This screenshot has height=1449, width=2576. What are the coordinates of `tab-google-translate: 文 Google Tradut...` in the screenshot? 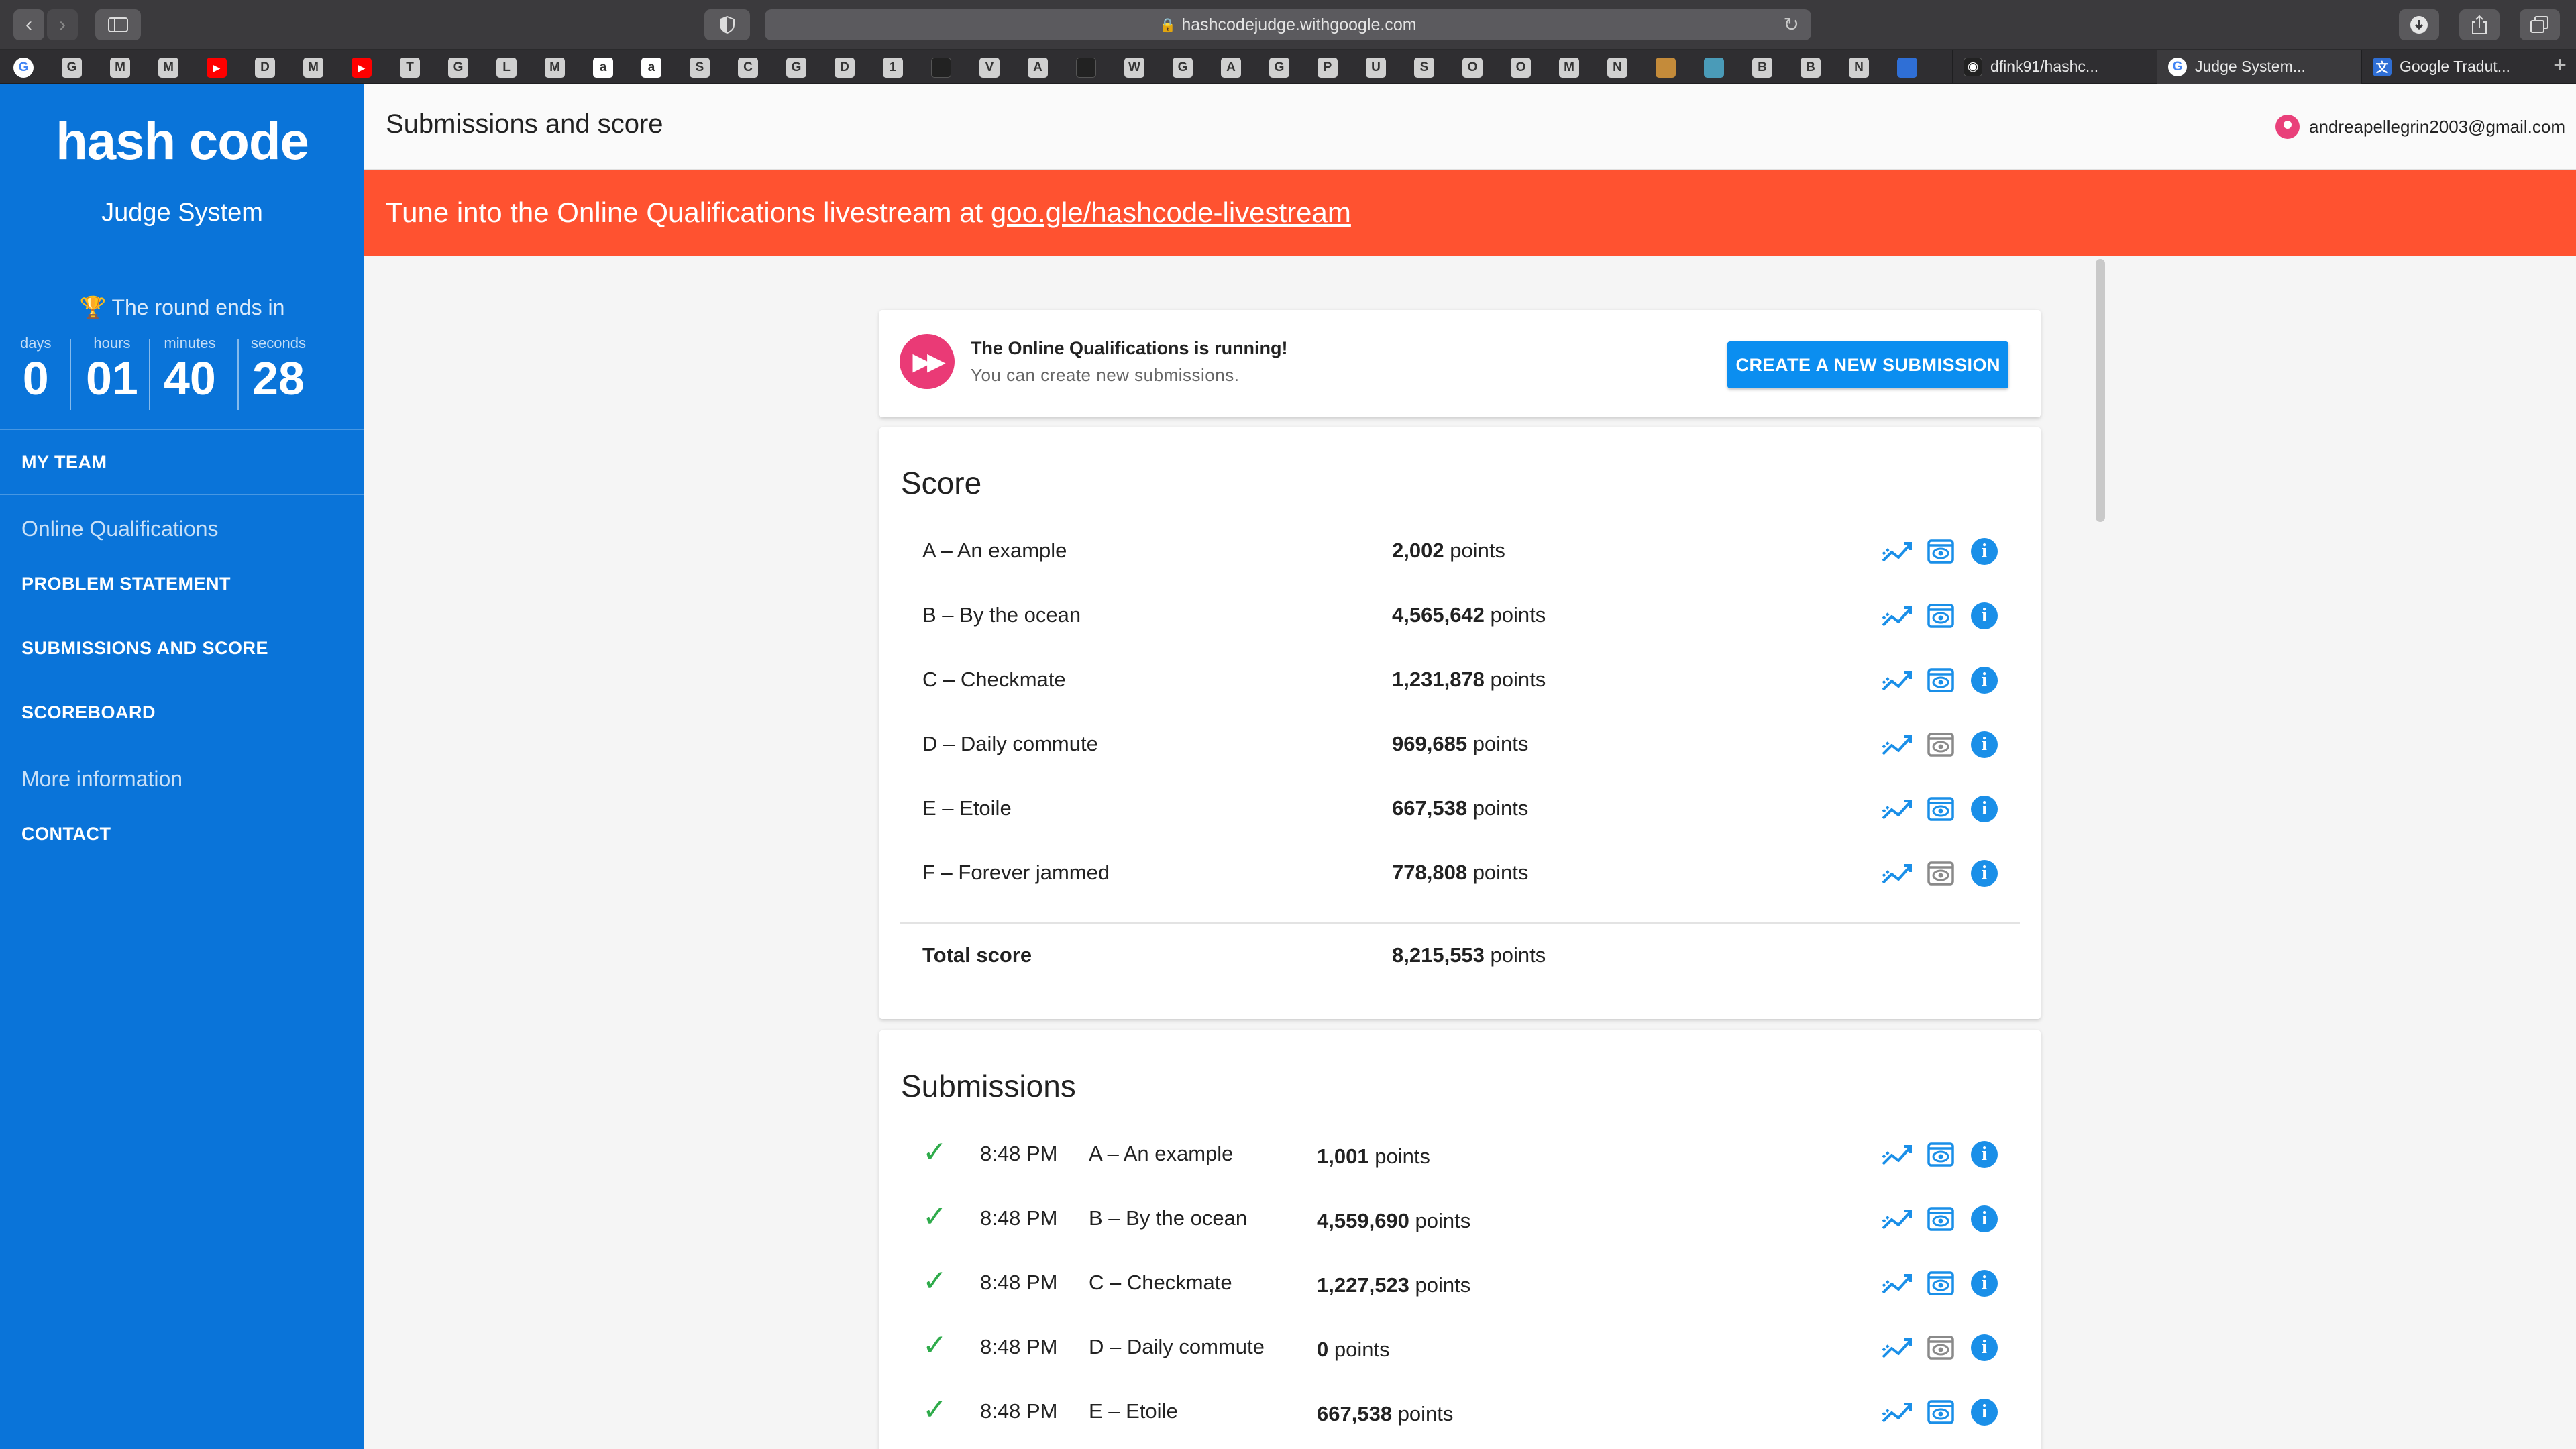 It's located at (2455, 67).